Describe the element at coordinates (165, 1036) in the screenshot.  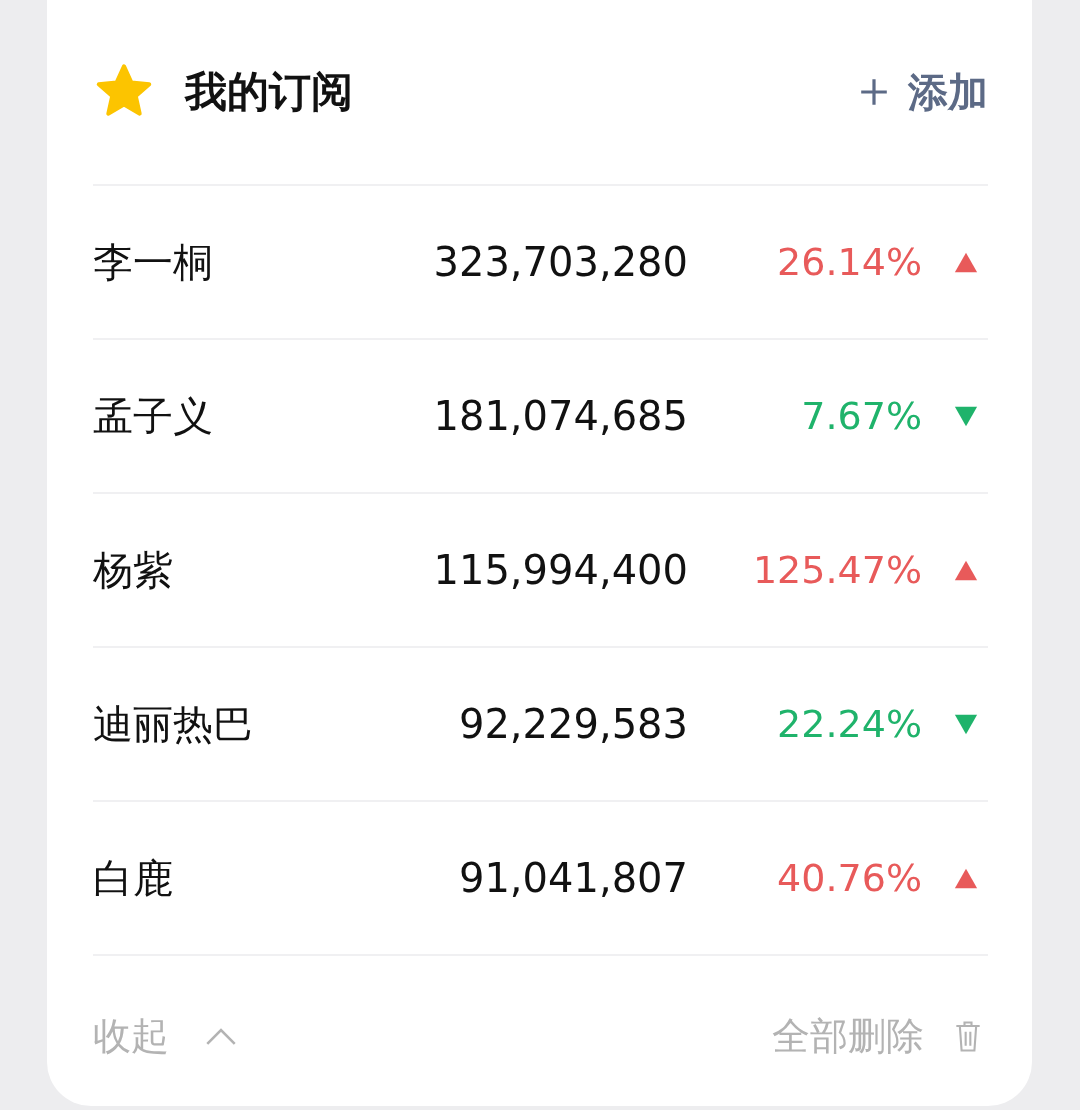
I see `collapse-button: 收起` at that location.